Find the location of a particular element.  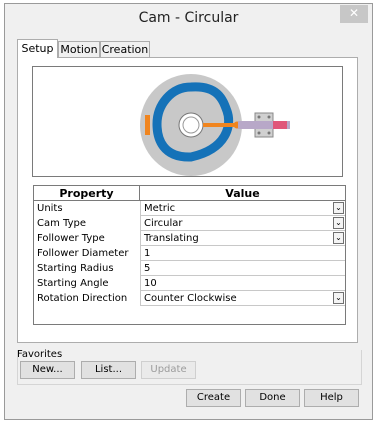

tab-setup: Setup is located at coordinates (37, 48).